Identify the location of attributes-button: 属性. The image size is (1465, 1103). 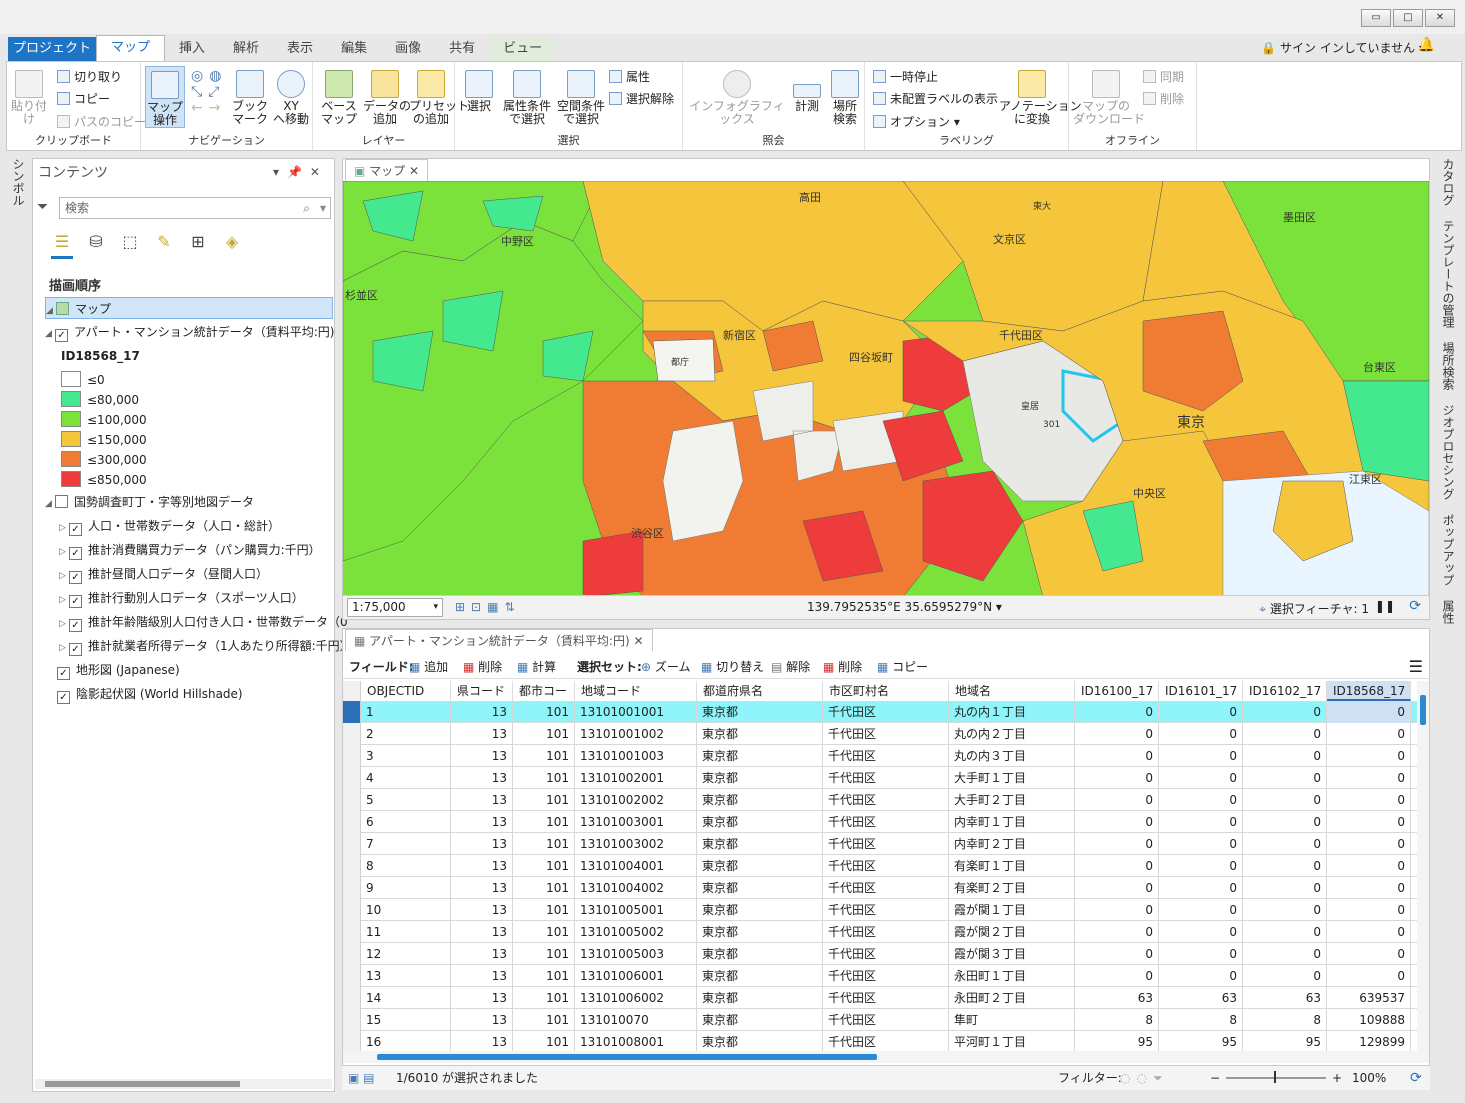
(629, 76).